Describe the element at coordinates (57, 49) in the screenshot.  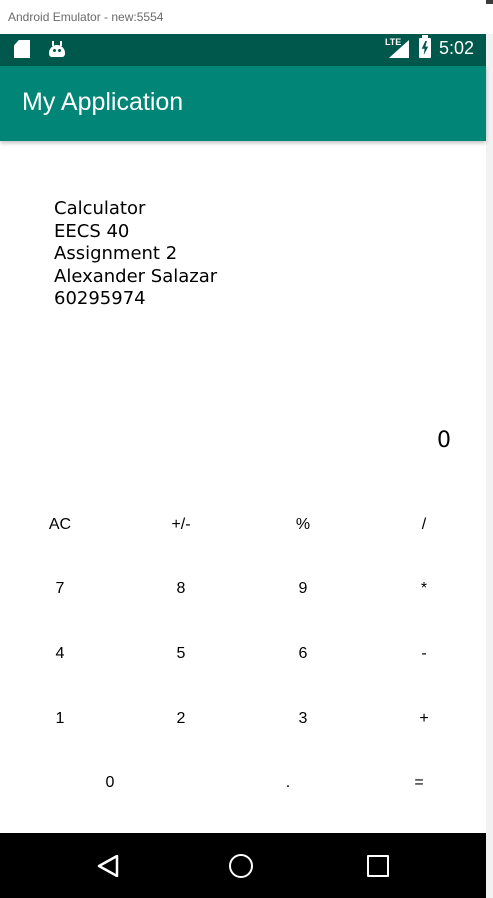
I see `android-icon` at that location.